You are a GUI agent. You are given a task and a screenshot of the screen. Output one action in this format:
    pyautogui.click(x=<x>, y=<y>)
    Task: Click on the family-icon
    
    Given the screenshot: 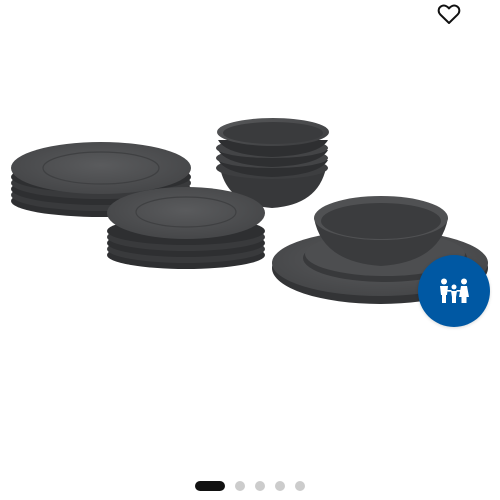 What is the action you would take?
    pyautogui.click(x=454, y=290)
    